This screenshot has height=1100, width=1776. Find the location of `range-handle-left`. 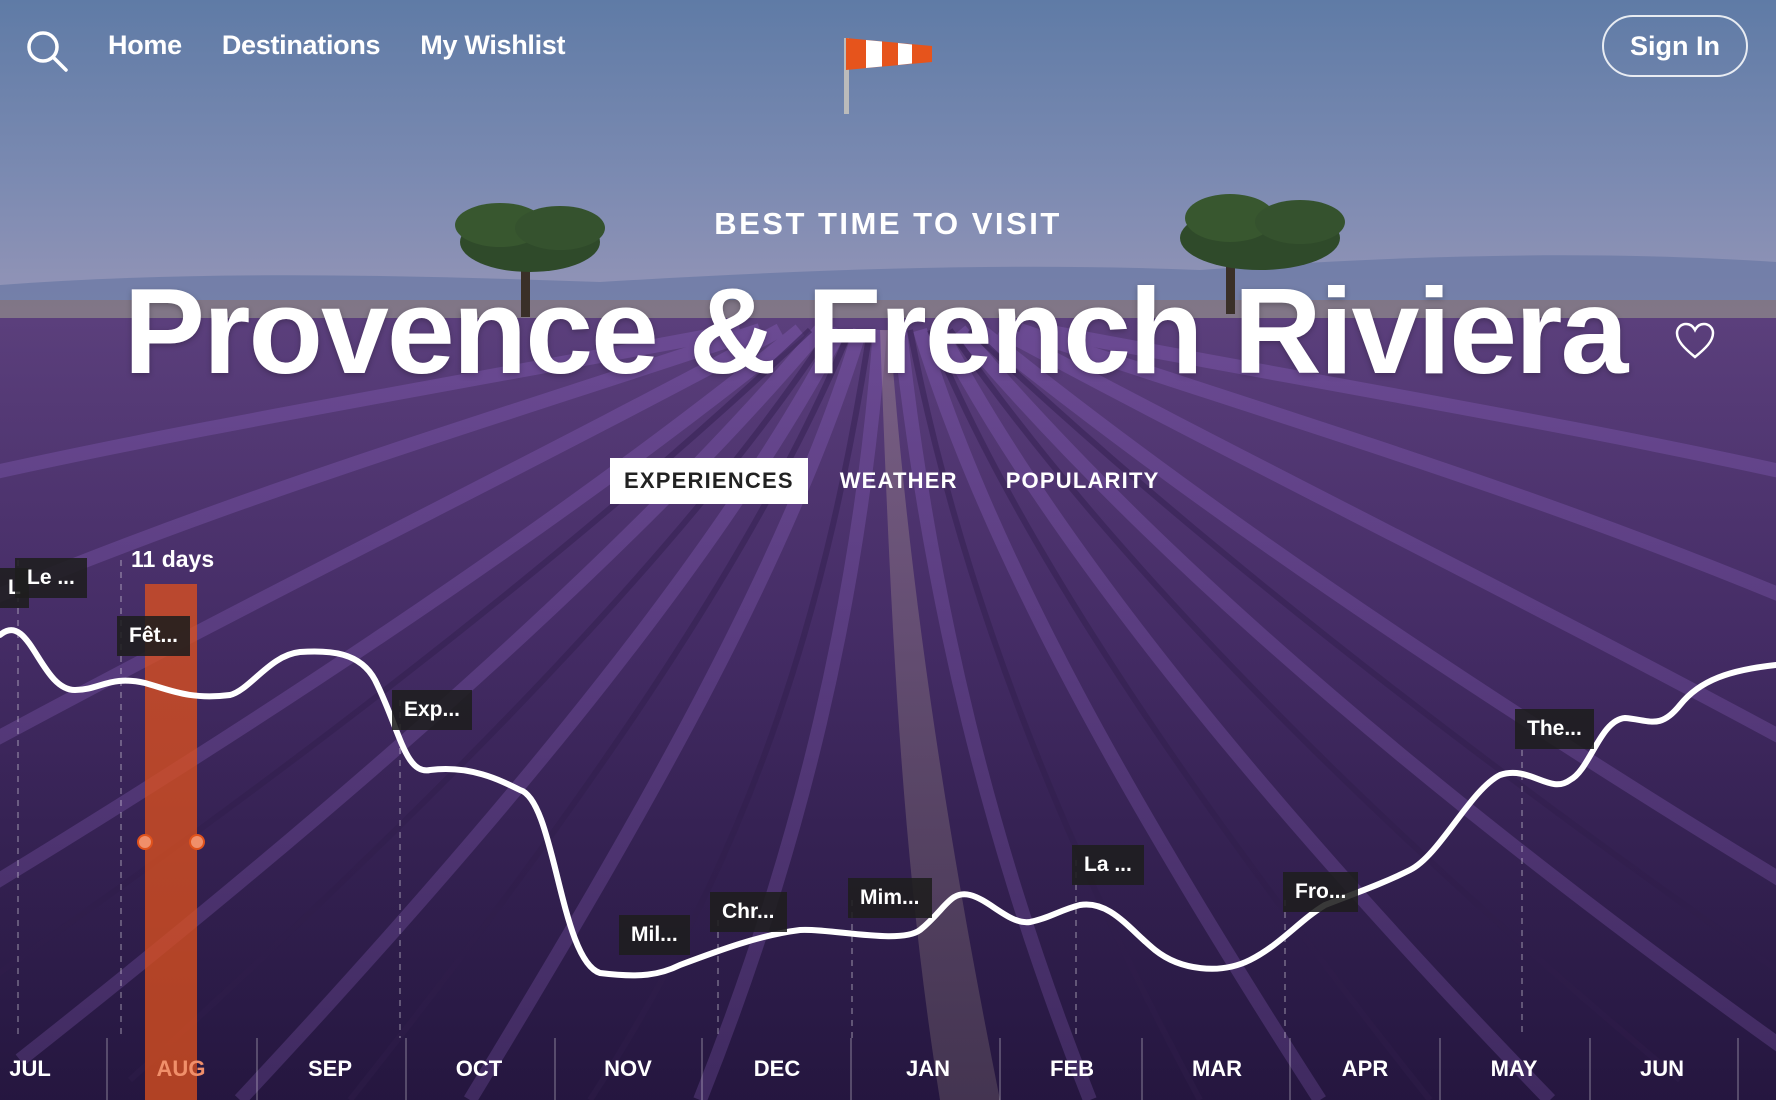

range-handle-left is located at coordinates (145, 842).